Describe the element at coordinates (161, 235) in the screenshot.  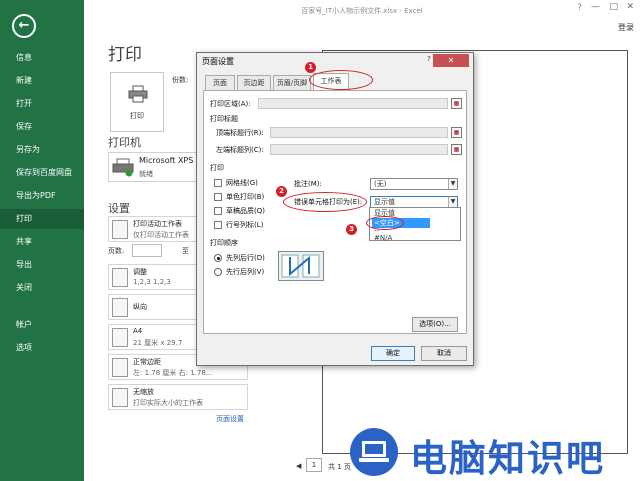
I see `setting-print-what-desc: 仅打印活动工作表` at that location.